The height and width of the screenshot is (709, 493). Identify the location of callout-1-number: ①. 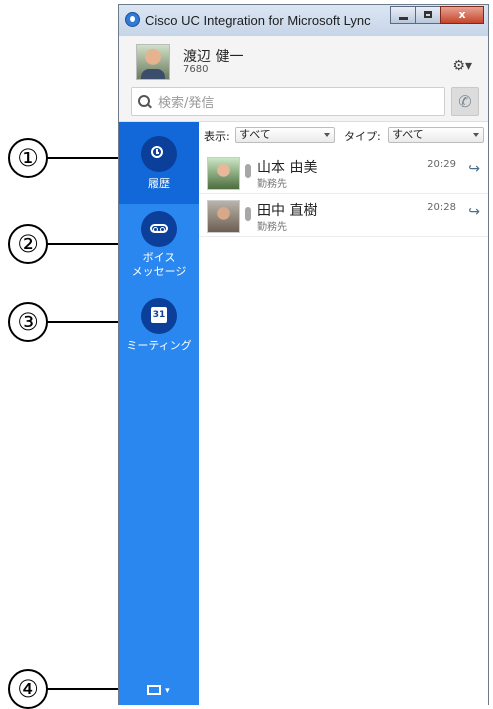
(28, 158).